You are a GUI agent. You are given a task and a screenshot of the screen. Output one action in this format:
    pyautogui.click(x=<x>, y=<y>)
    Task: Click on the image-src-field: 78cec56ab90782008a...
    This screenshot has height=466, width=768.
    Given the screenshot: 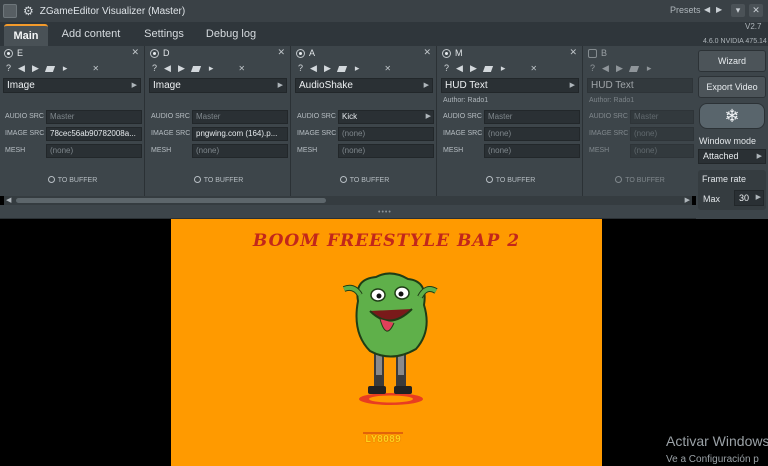 What is the action you would take?
    pyautogui.click(x=94, y=134)
    